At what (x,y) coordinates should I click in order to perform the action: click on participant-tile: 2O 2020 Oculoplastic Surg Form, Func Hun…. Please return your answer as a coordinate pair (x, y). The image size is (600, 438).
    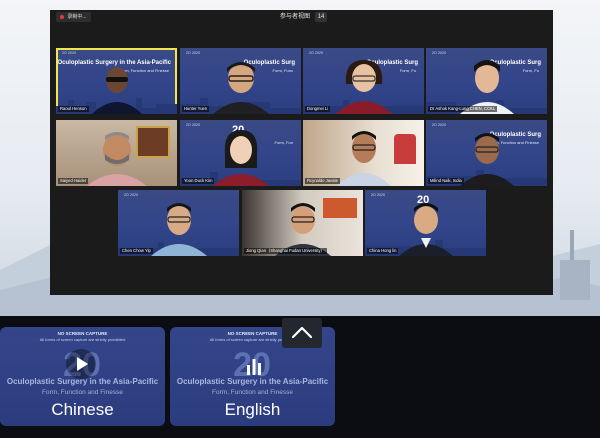
    Looking at the image, I should click on (240, 81).